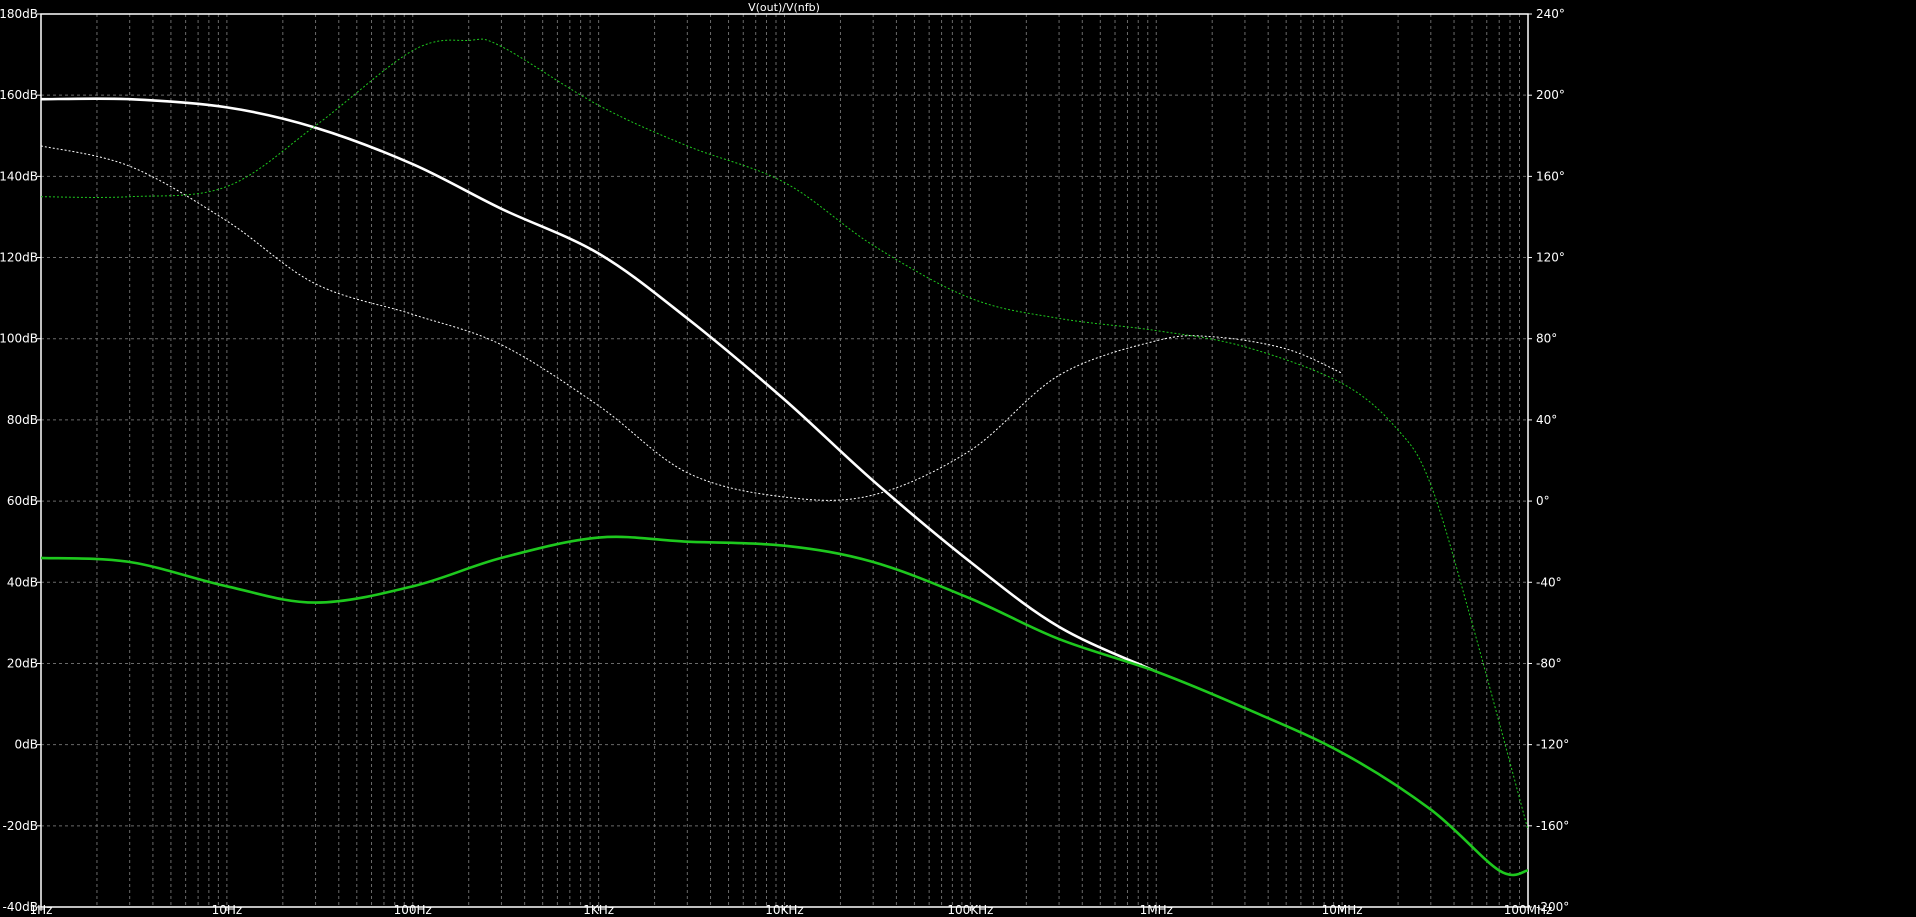  What do you see at coordinates (1342, 910) in the screenshot?
I see `x-tick-label: 10MHz` at bounding box center [1342, 910].